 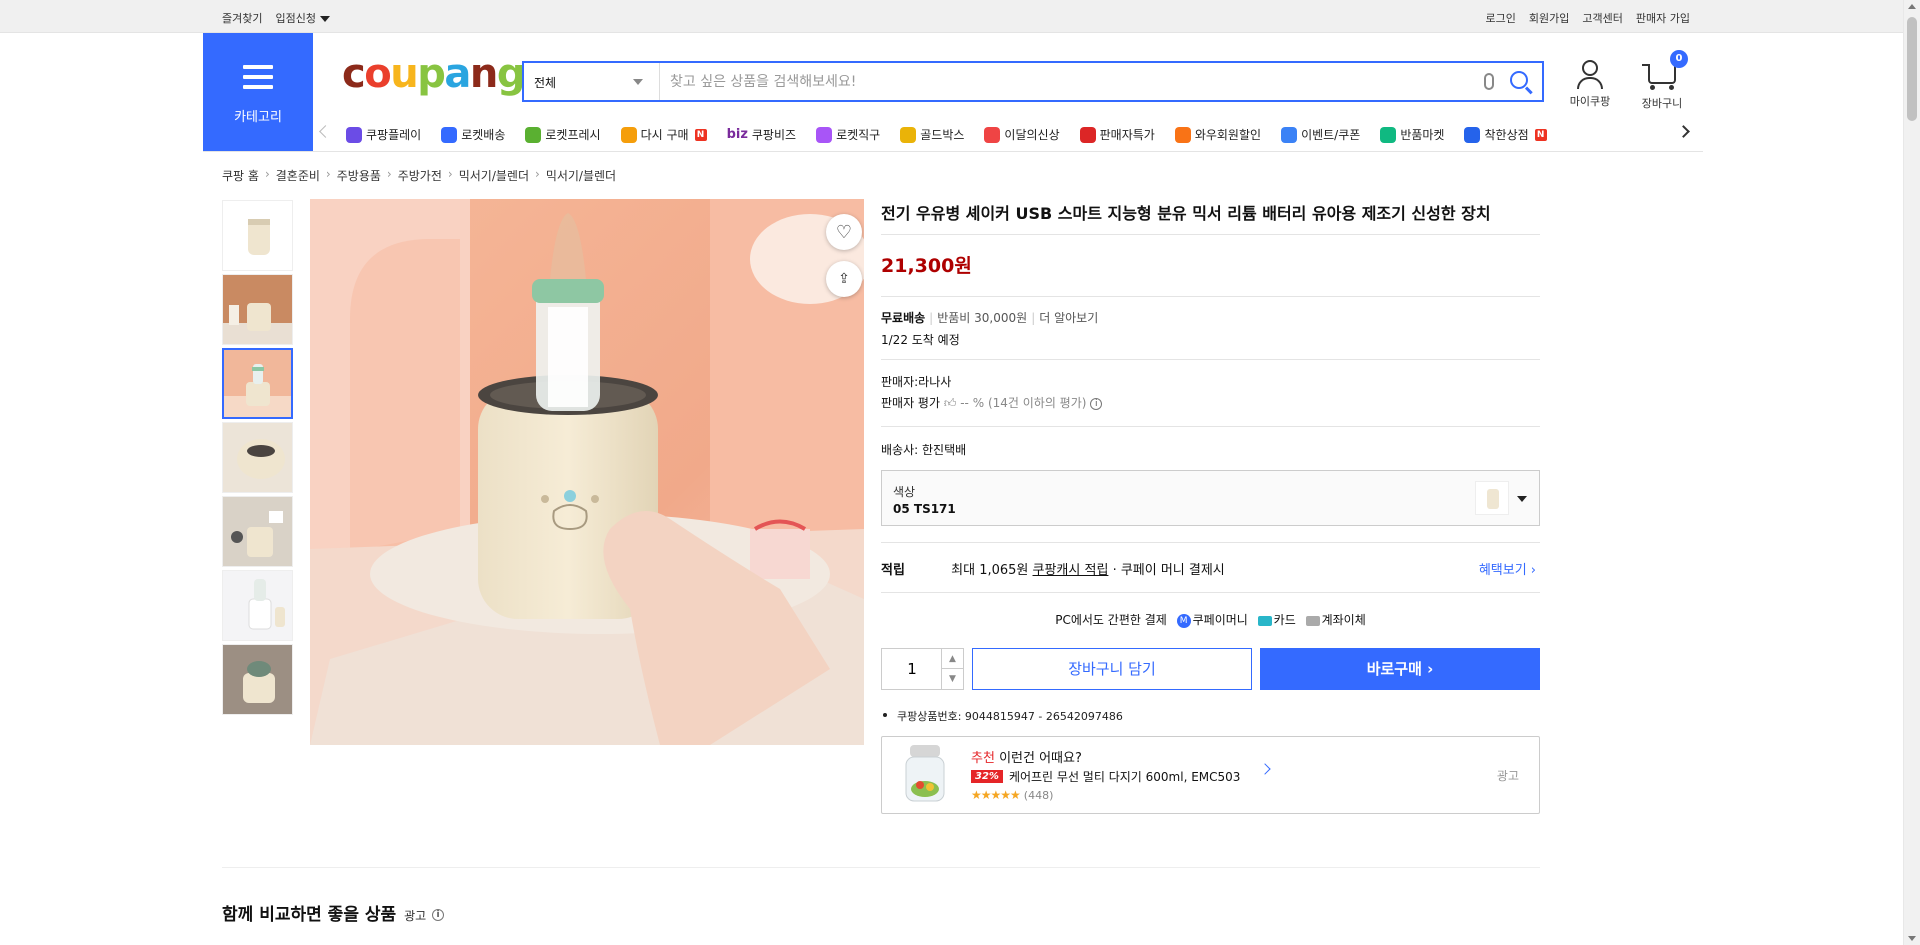 I want to click on search-input, so click(x=1070, y=81).